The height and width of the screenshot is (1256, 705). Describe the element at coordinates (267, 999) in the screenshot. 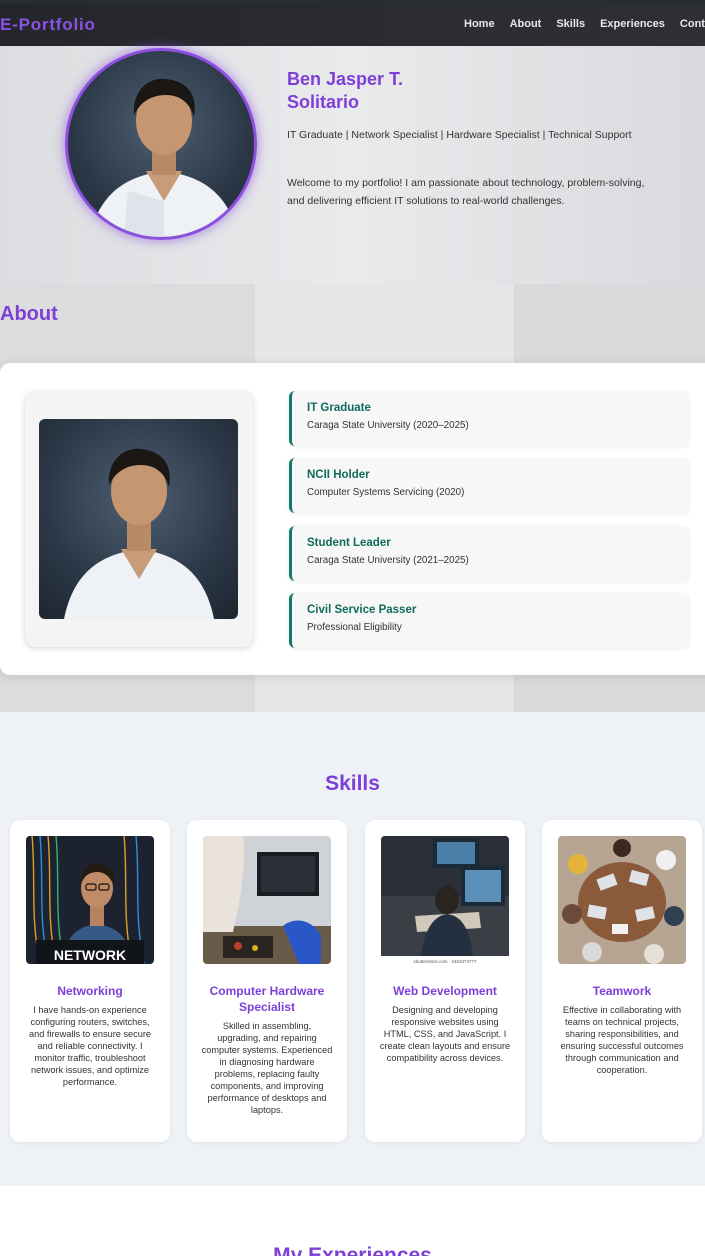

I see `skill-name: Computer Hardware Specialist` at that location.